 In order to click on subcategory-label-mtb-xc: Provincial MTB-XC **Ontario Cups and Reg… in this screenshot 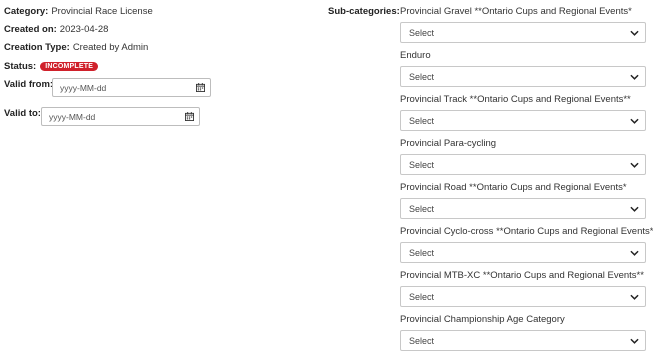, I will do `click(522, 275)`.